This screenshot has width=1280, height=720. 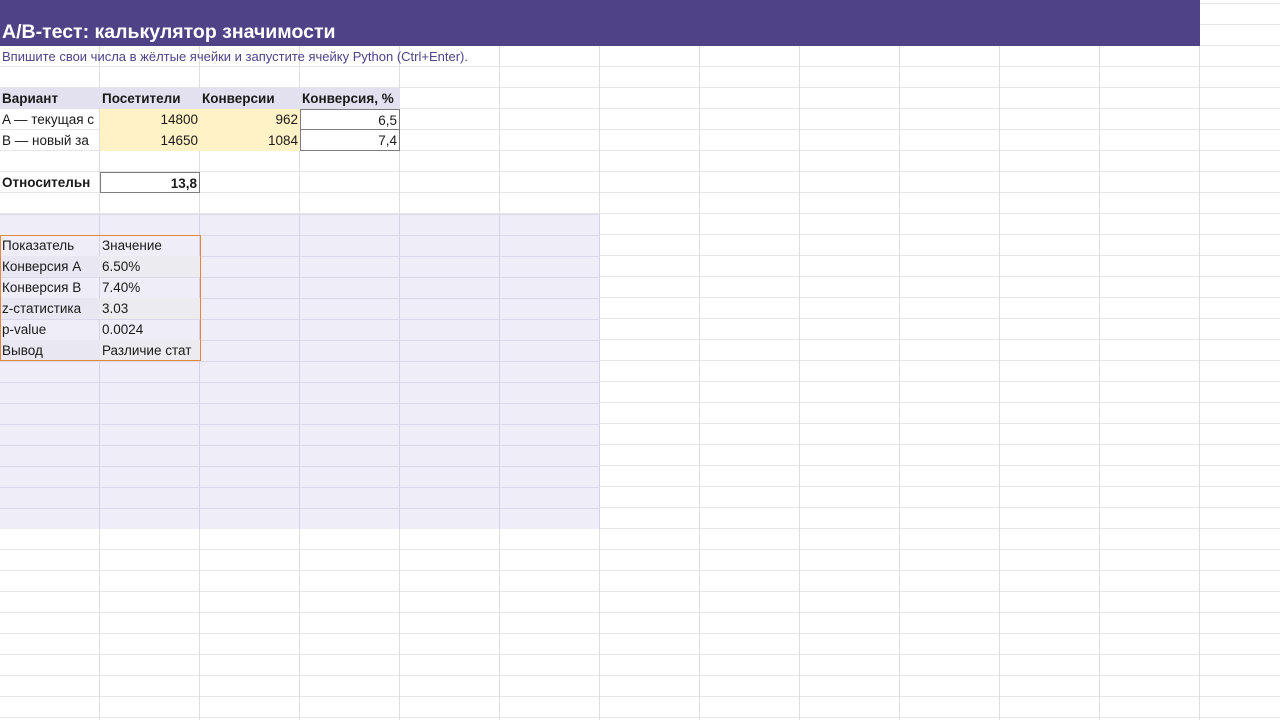 I want to click on header-variant: Вариант, so click(x=50, y=98).